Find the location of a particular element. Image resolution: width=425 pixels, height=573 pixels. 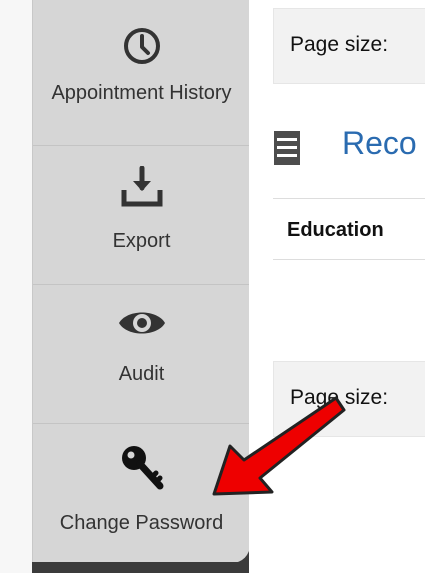

sidebar-footer-bar is located at coordinates (140, 567).